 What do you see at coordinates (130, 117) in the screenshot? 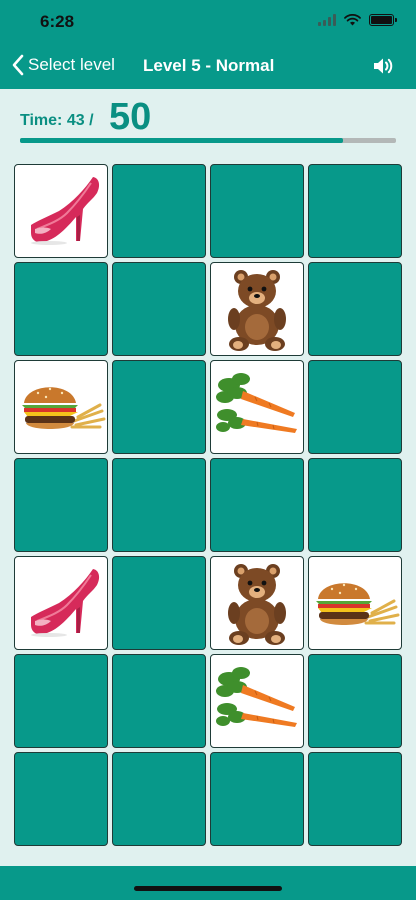
I see `time-limit: 50` at bounding box center [130, 117].